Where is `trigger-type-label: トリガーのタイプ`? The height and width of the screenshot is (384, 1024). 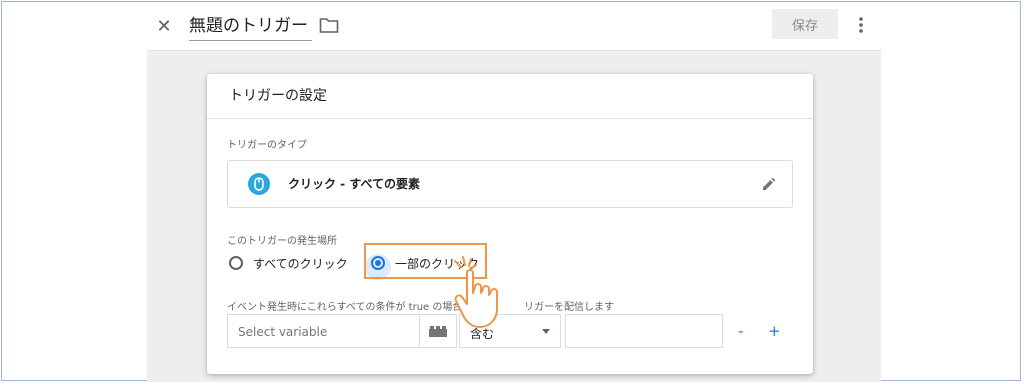
trigger-type-label: トリガーのタイプ is located at coordinates (267, 145).